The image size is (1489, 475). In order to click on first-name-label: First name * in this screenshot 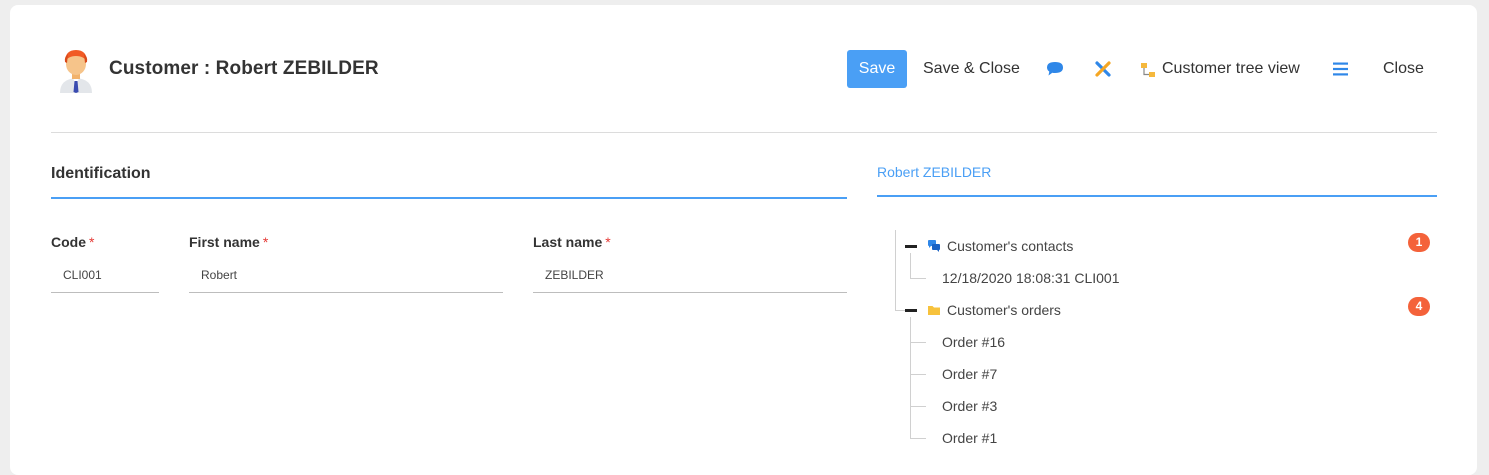, I will do `click(228, 242)`.